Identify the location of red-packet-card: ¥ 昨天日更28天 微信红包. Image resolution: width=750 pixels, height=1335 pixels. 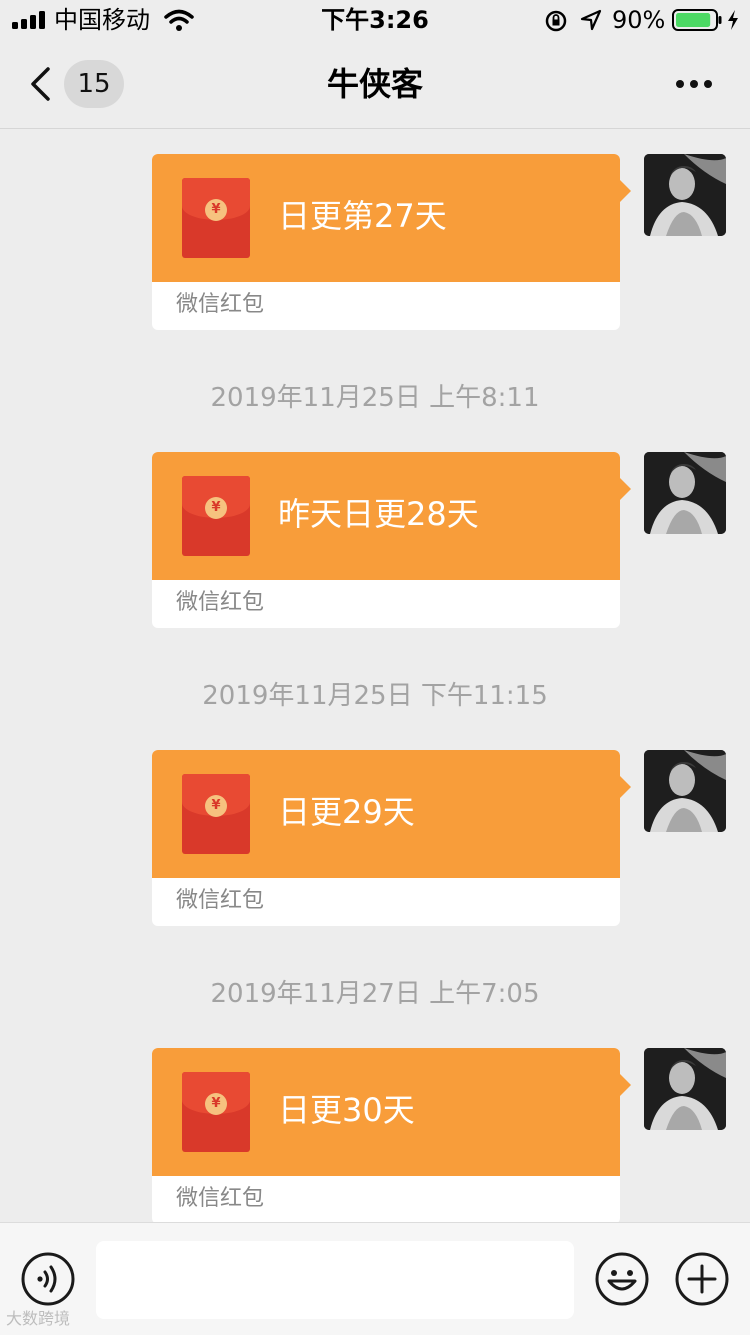
(386, 540).